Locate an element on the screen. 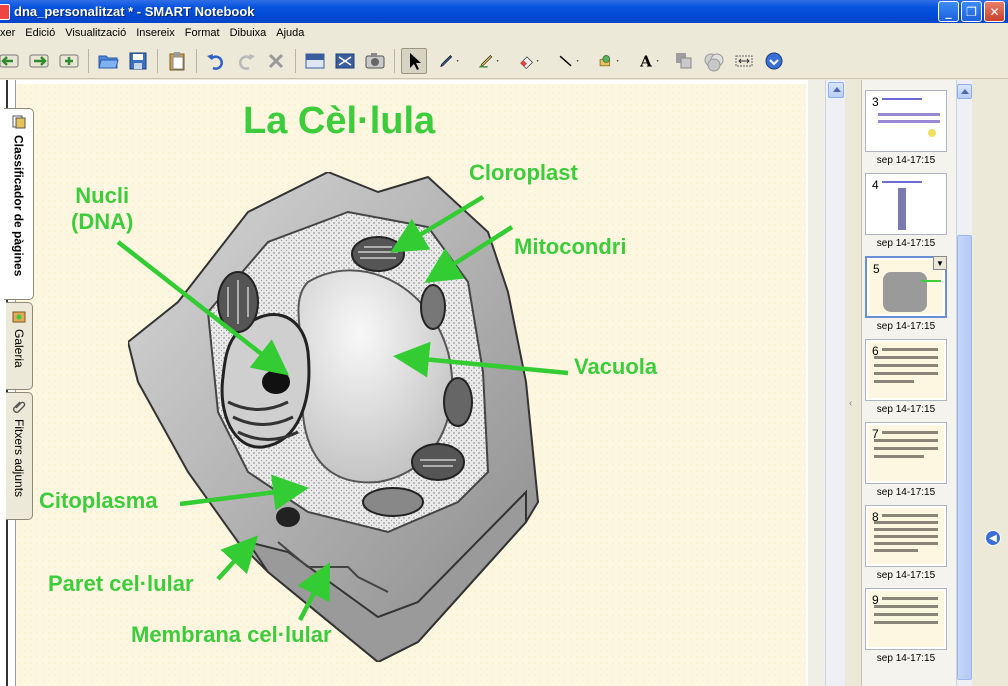 The width and height of the screenshot is (1008, 686). menu-insert: Insereix is located at coordinates (155, 33).